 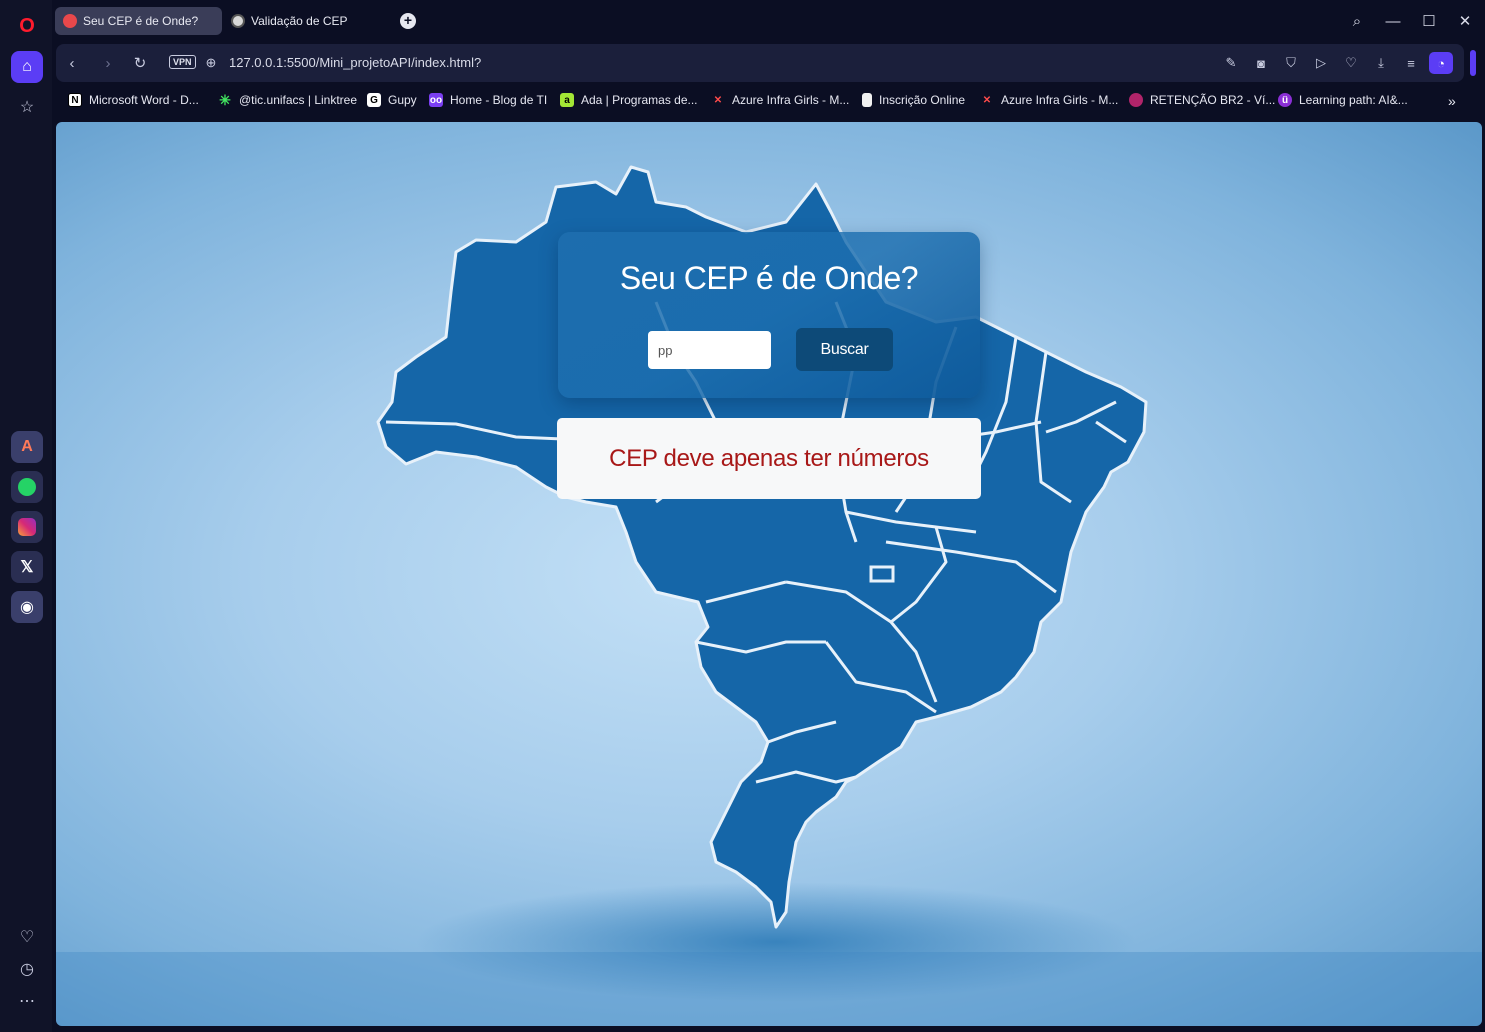 What do you see at coordinates (1261, 63) in the screenshot?
I see `camera-icon: ◙` at bounding box center [1261, 63].